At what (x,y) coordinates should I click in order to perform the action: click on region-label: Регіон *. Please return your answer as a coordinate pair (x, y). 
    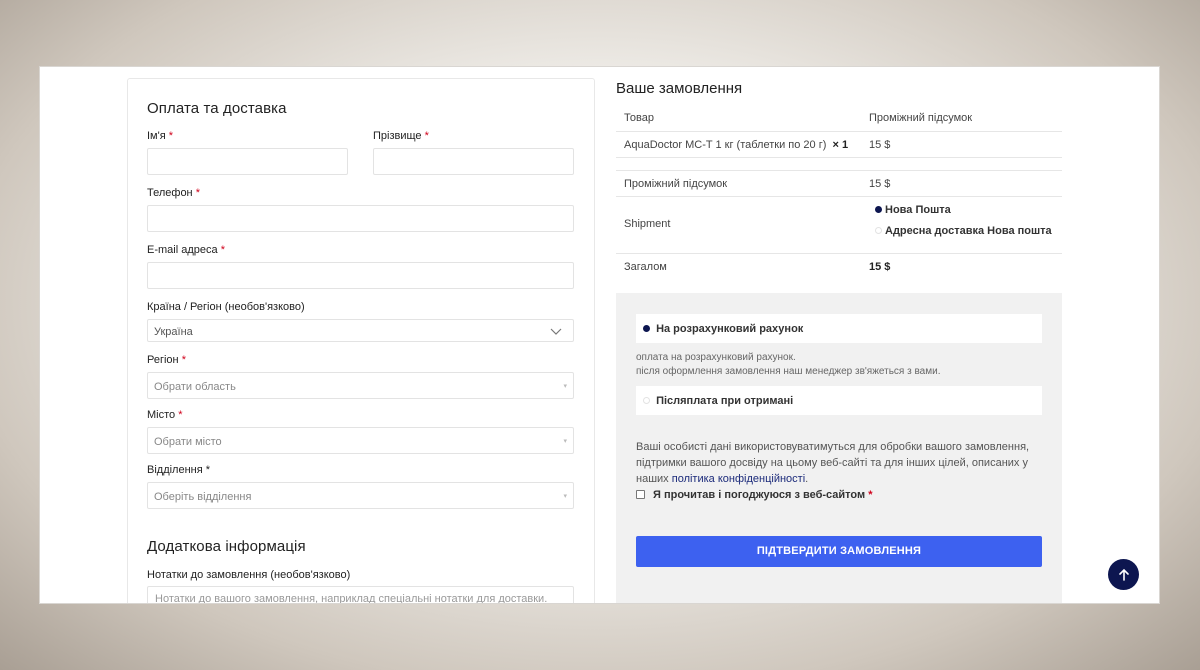
    Looking at the image, I should click on (166, 360).